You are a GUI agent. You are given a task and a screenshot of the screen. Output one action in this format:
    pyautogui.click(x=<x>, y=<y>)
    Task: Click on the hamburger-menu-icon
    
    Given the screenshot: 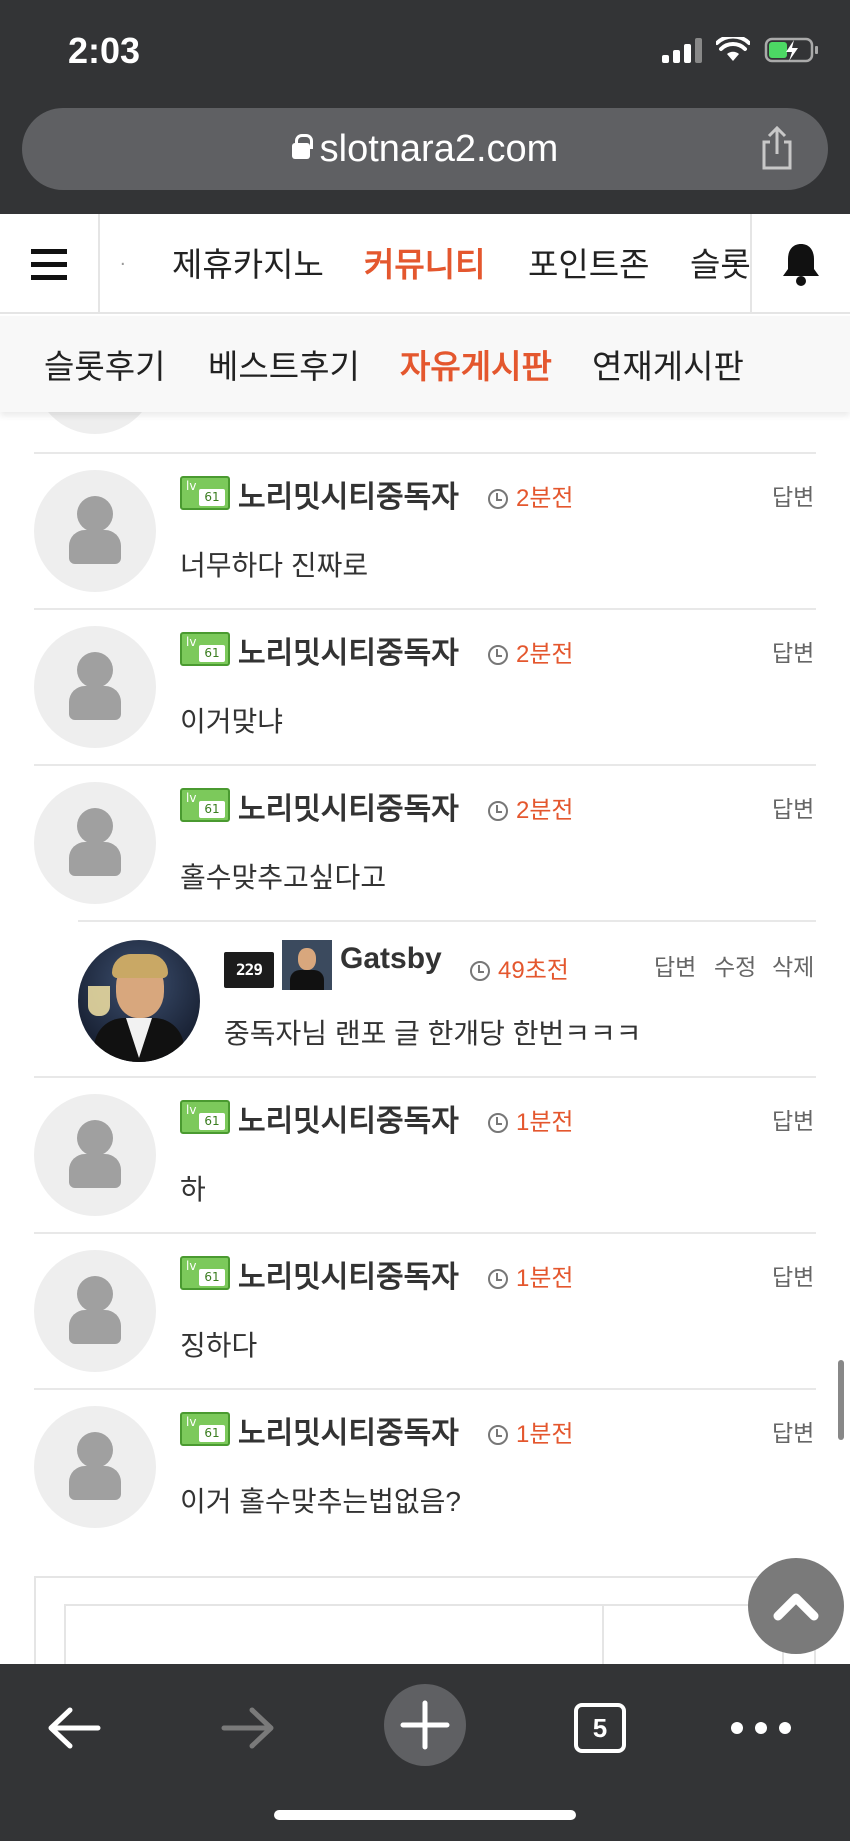 What is the action you would take?
    pyautogui.click(x=50, y=264)
    